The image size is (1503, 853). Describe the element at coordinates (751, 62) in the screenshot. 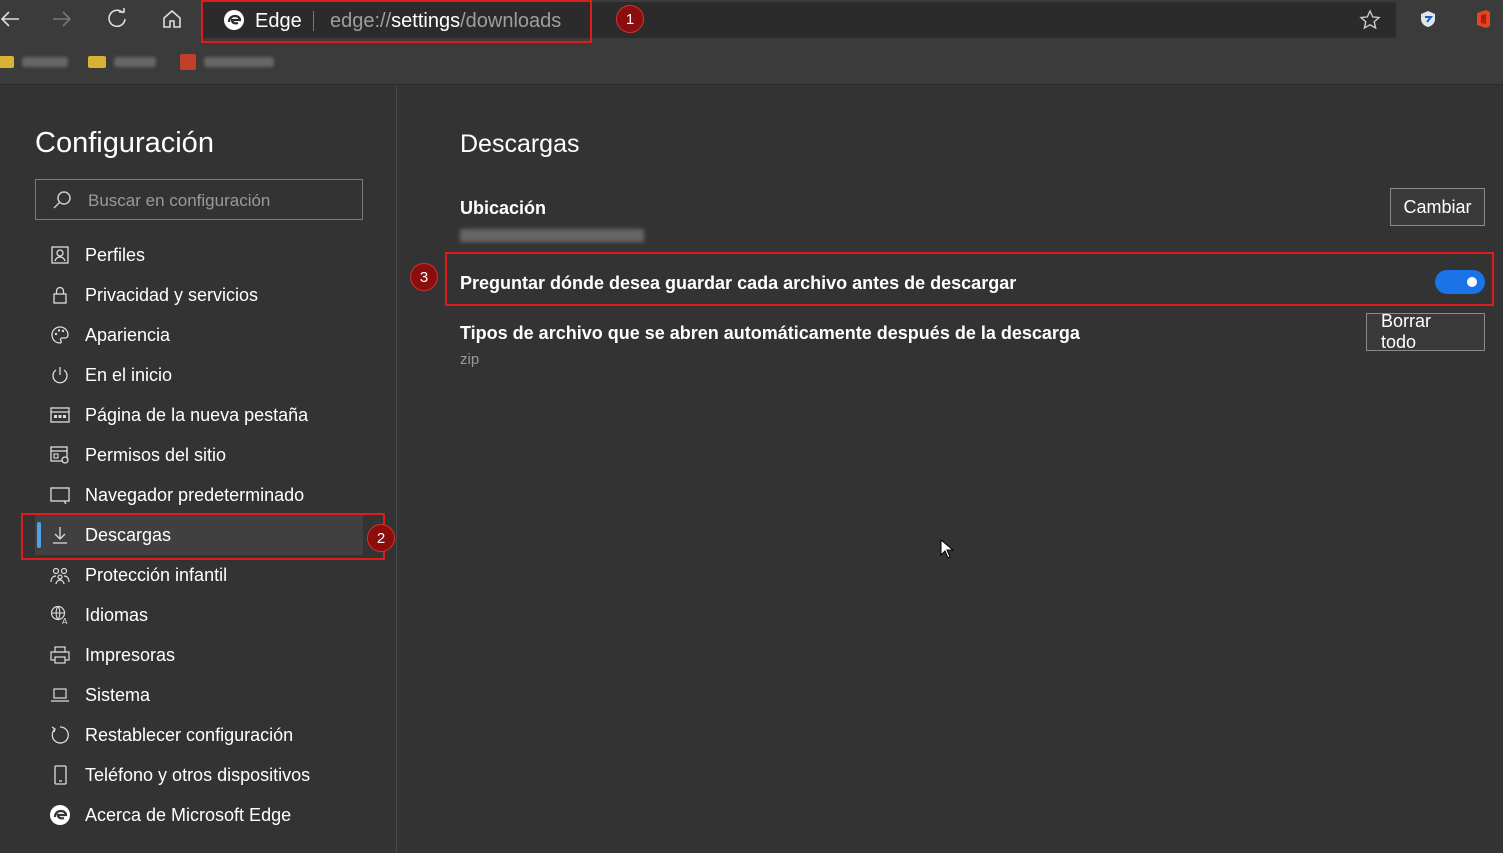

I see `favorites-bar` at that location.